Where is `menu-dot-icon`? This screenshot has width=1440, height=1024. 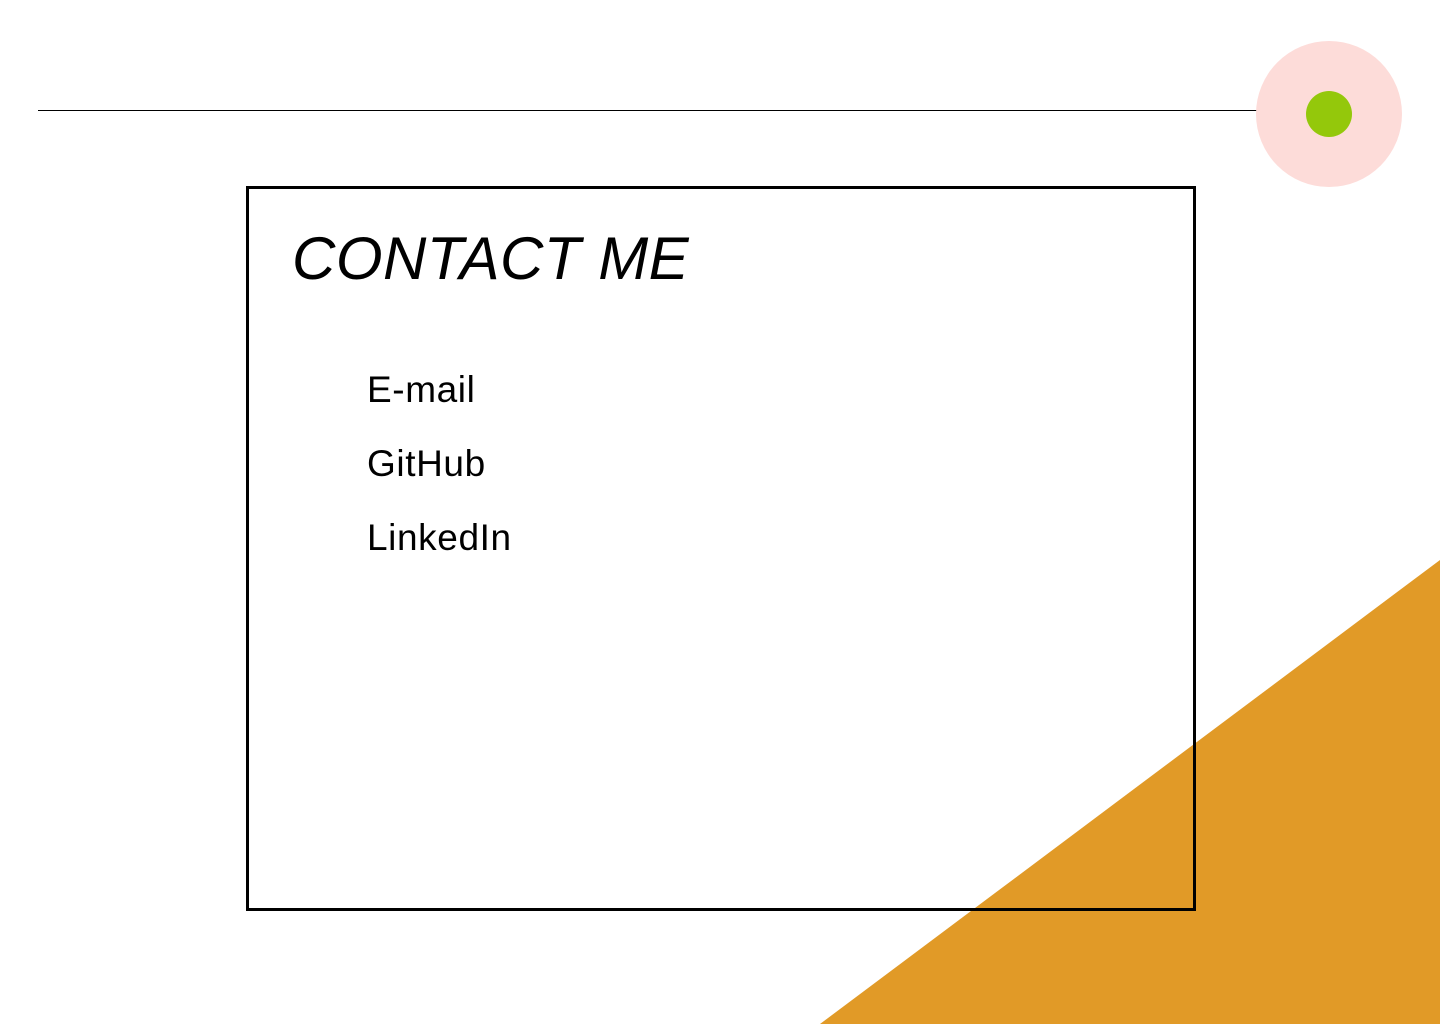 menu-dot-icon is located at coordinates (1329, 114).